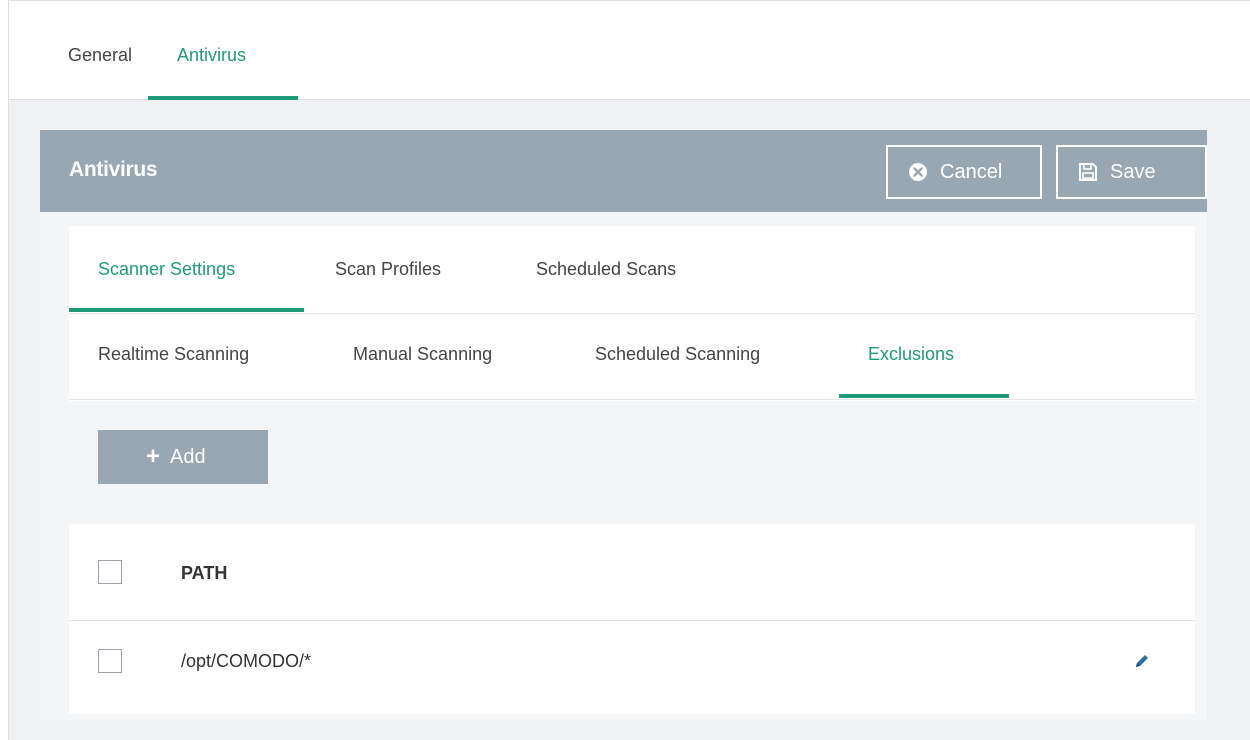 The image size is (1250, 740). Describe the element at coordinates (110, 661) in the screenshot. I see `row-checkbox` at that location.